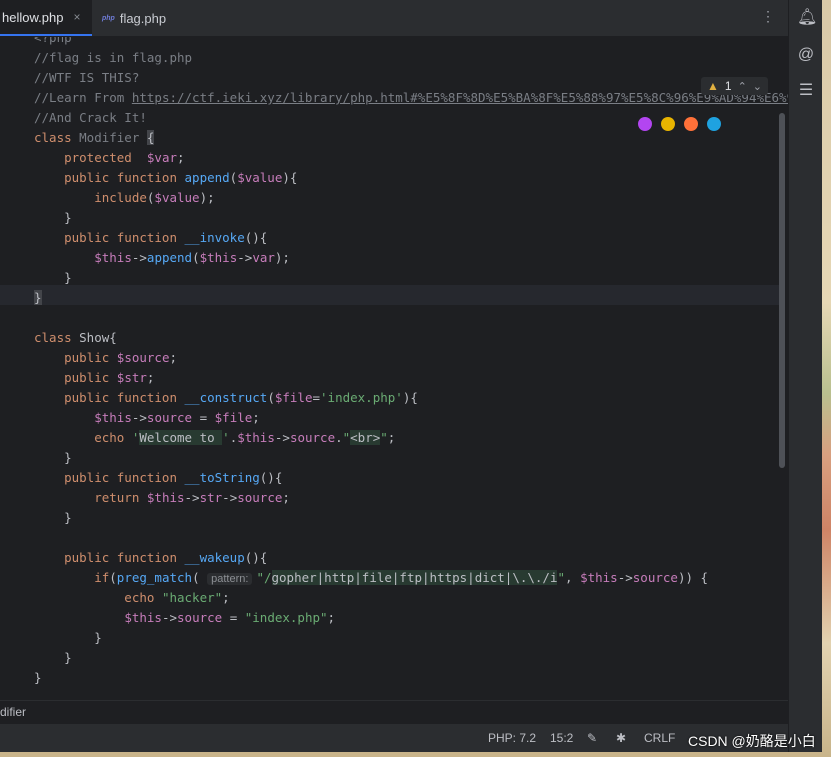 The height and width of the screenshot is (757, 831). I want to click on chevron-up-icon: ⌃, so click(742, 86).